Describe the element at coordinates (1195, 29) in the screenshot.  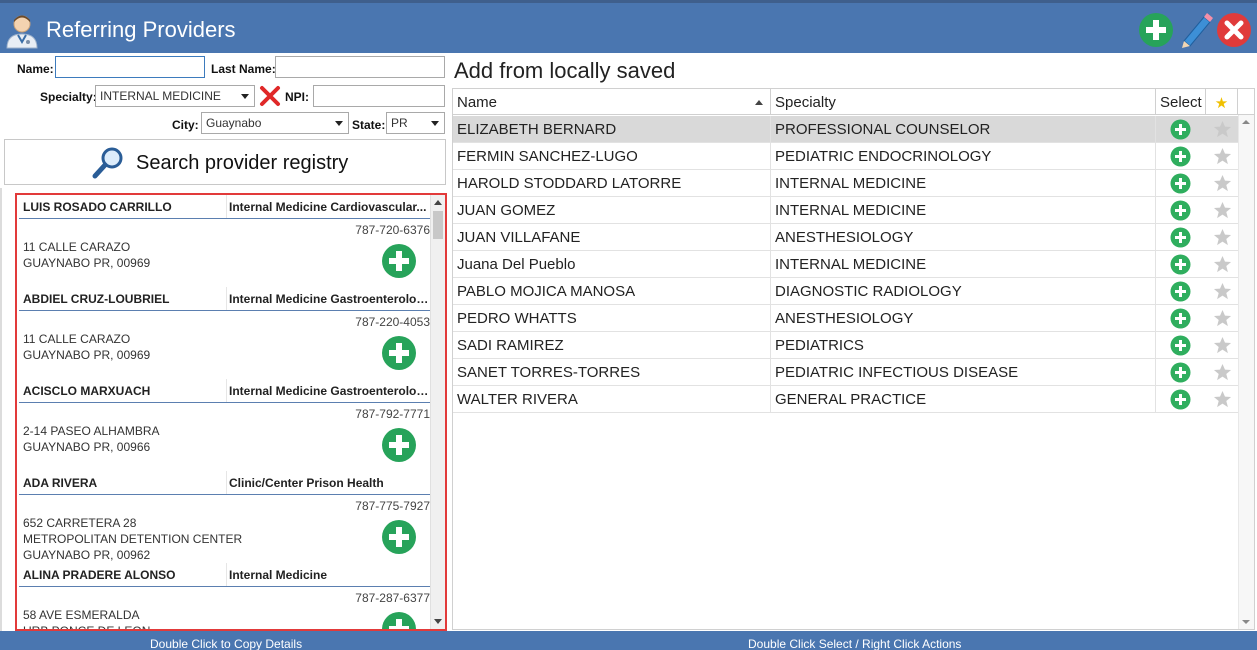
I see `edit-provider-button` at that location.